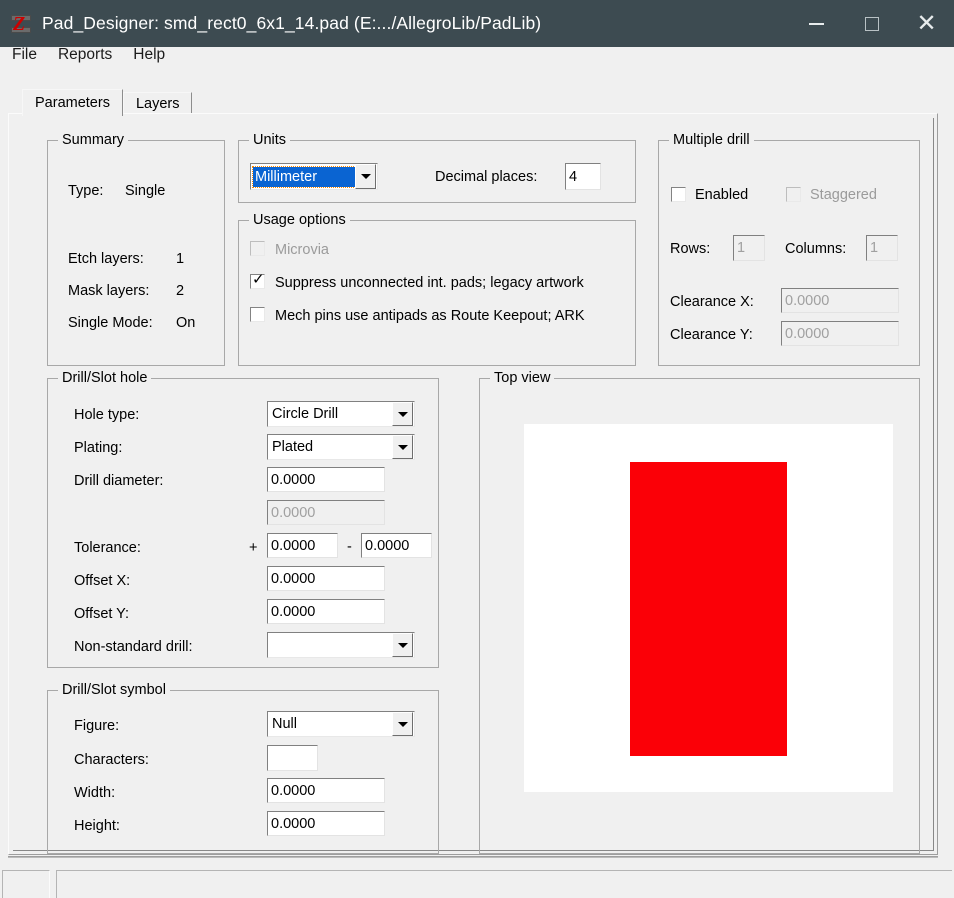 This screenshot has width=954, height=898. Describe the element at coordinates (807, 300) in the screenshot. I see `clearance-x-value: 0.0000` at that location.